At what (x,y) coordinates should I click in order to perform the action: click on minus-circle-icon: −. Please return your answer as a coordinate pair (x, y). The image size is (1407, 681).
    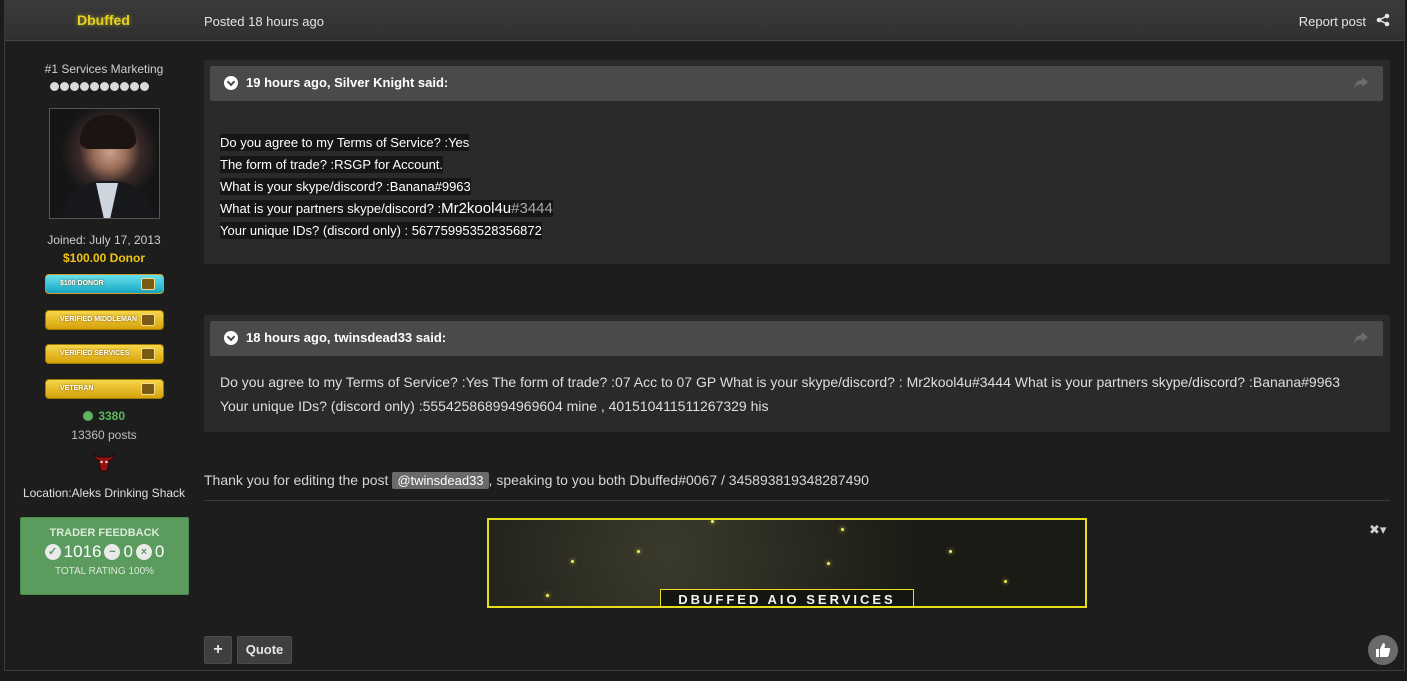
    Looking at the image, I should click on (112, 552).